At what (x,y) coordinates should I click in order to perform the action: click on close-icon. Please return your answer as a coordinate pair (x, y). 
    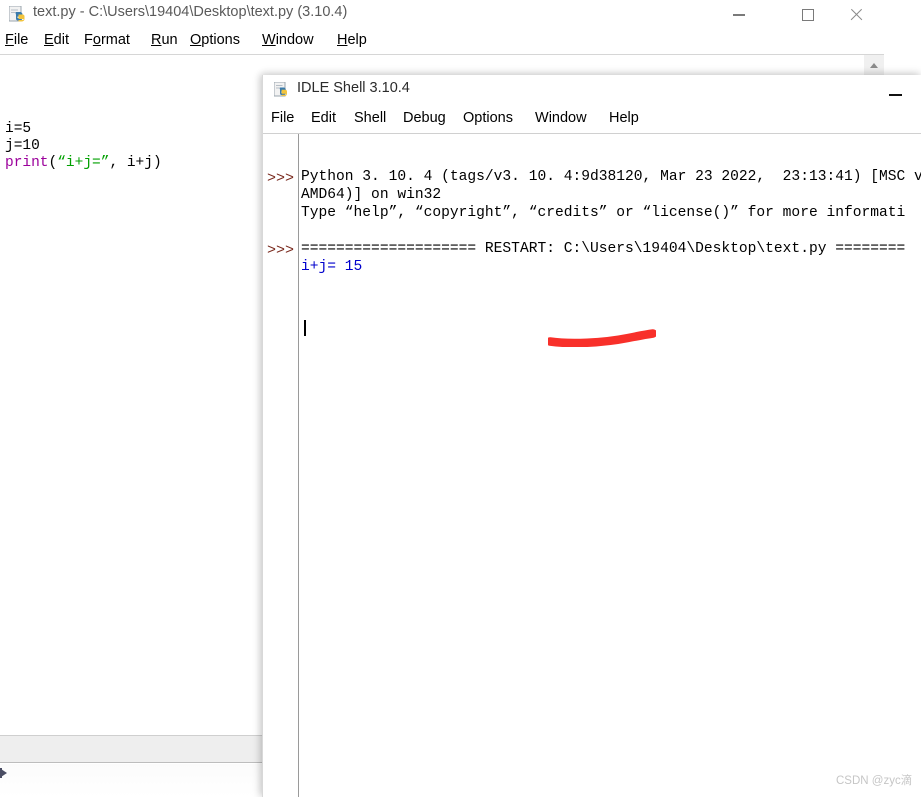
    Looking at the image, I should click on (856, 15).